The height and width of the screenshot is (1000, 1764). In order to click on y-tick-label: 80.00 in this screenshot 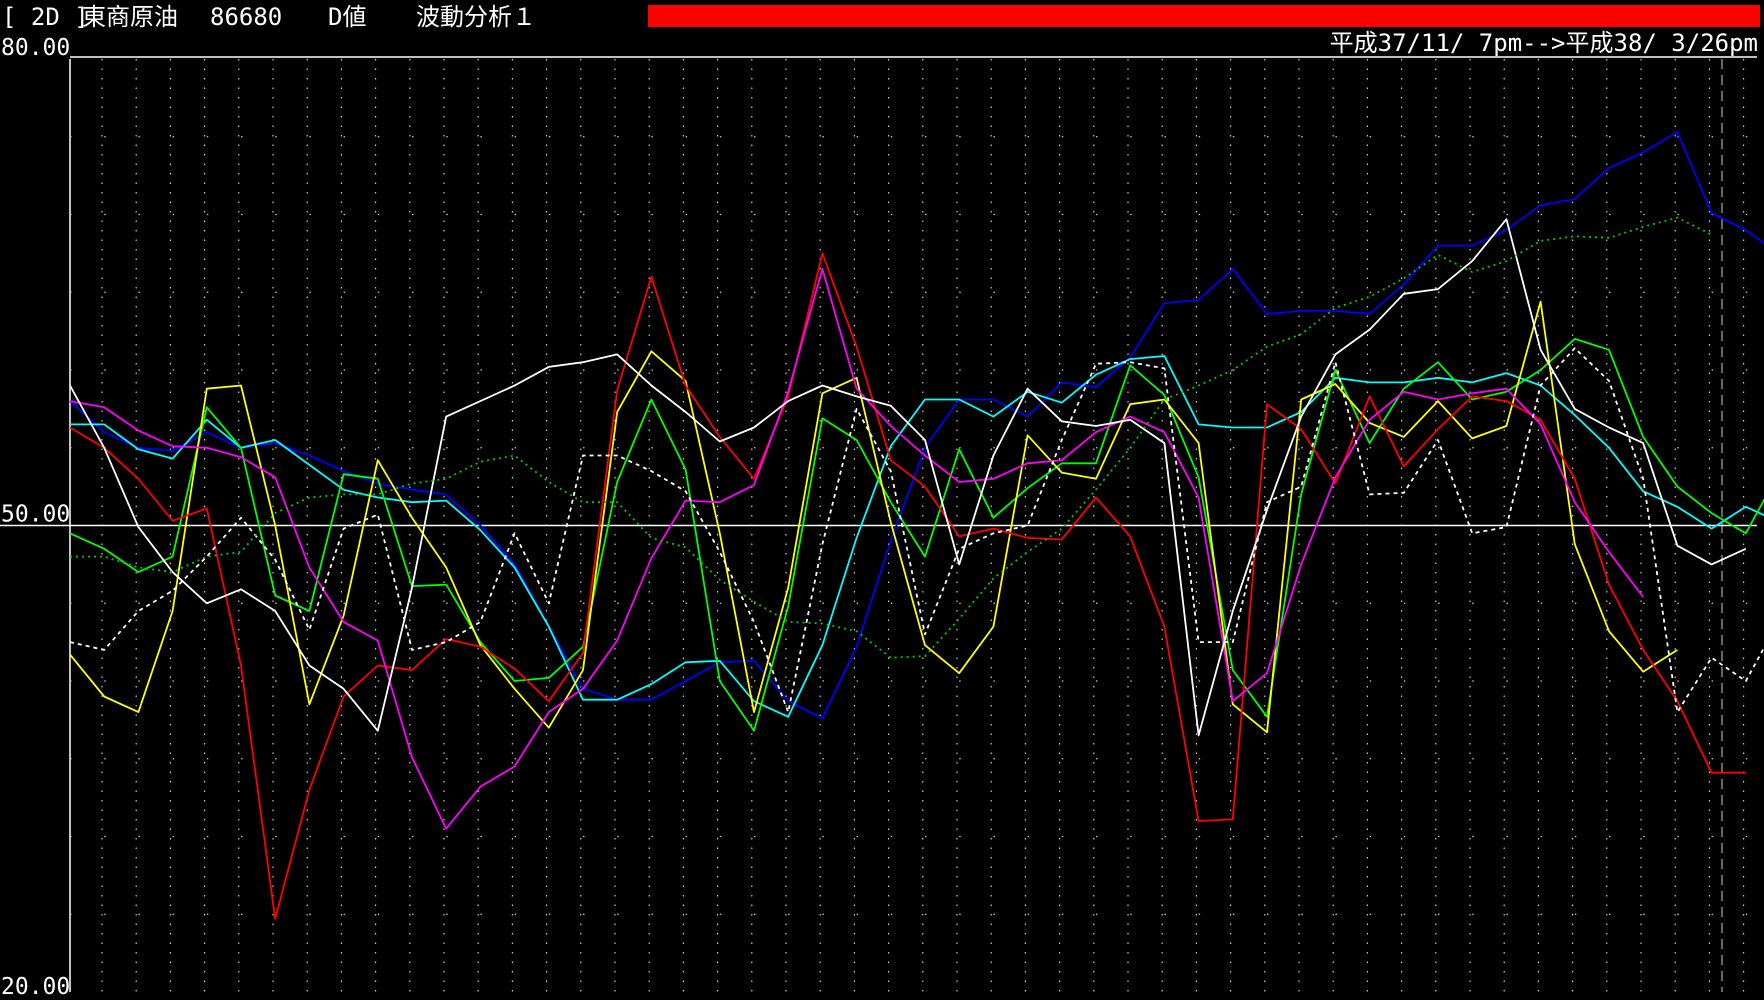, I will do `click(35, 48)`.